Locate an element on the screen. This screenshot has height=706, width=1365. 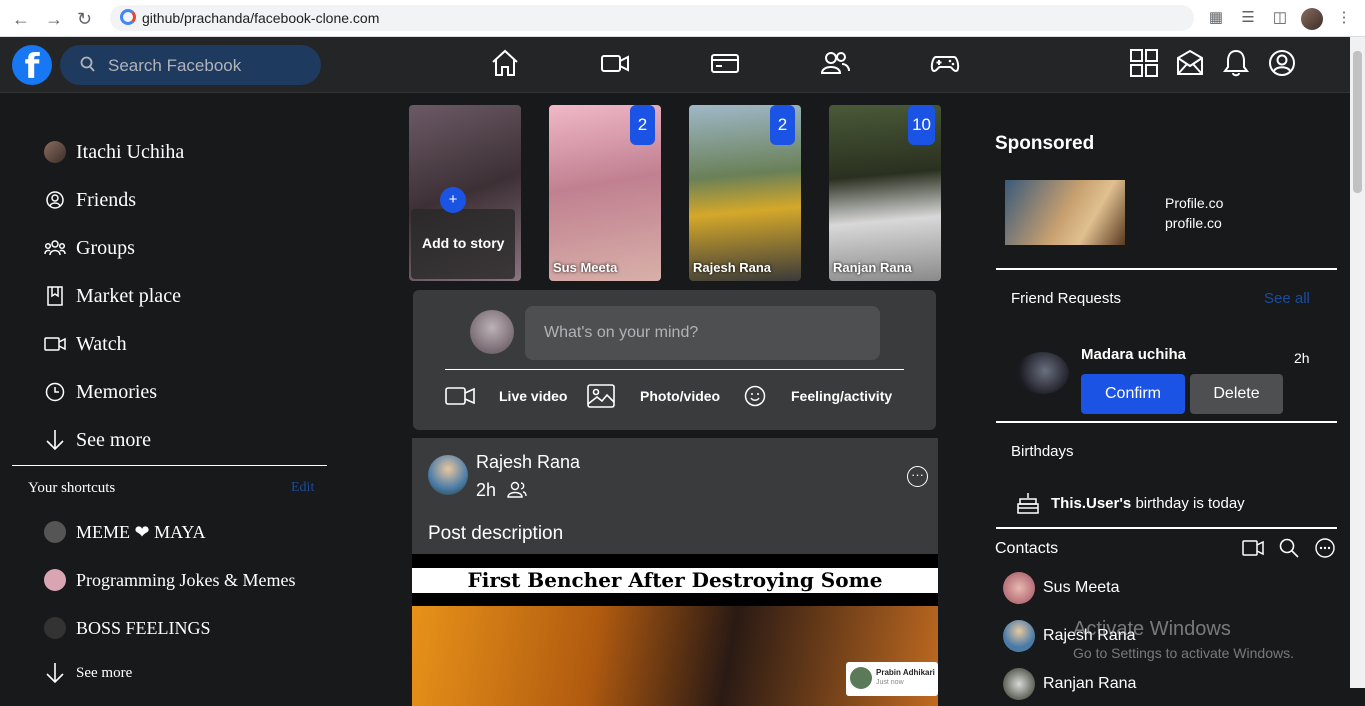
search-input: Search Facebook is located at coordinates (190, 65).